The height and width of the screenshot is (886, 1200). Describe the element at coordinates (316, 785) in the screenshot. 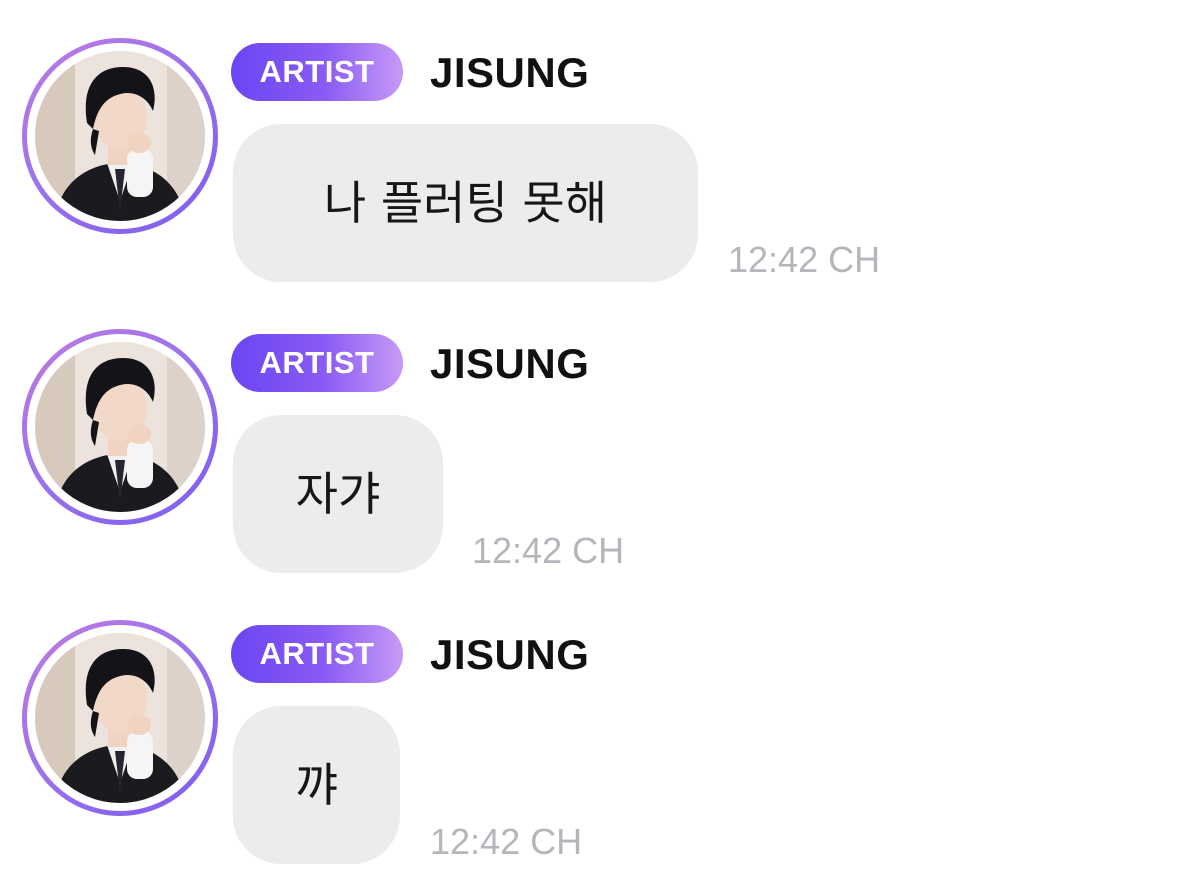

I see `message-bubble: 꺄` at that location.